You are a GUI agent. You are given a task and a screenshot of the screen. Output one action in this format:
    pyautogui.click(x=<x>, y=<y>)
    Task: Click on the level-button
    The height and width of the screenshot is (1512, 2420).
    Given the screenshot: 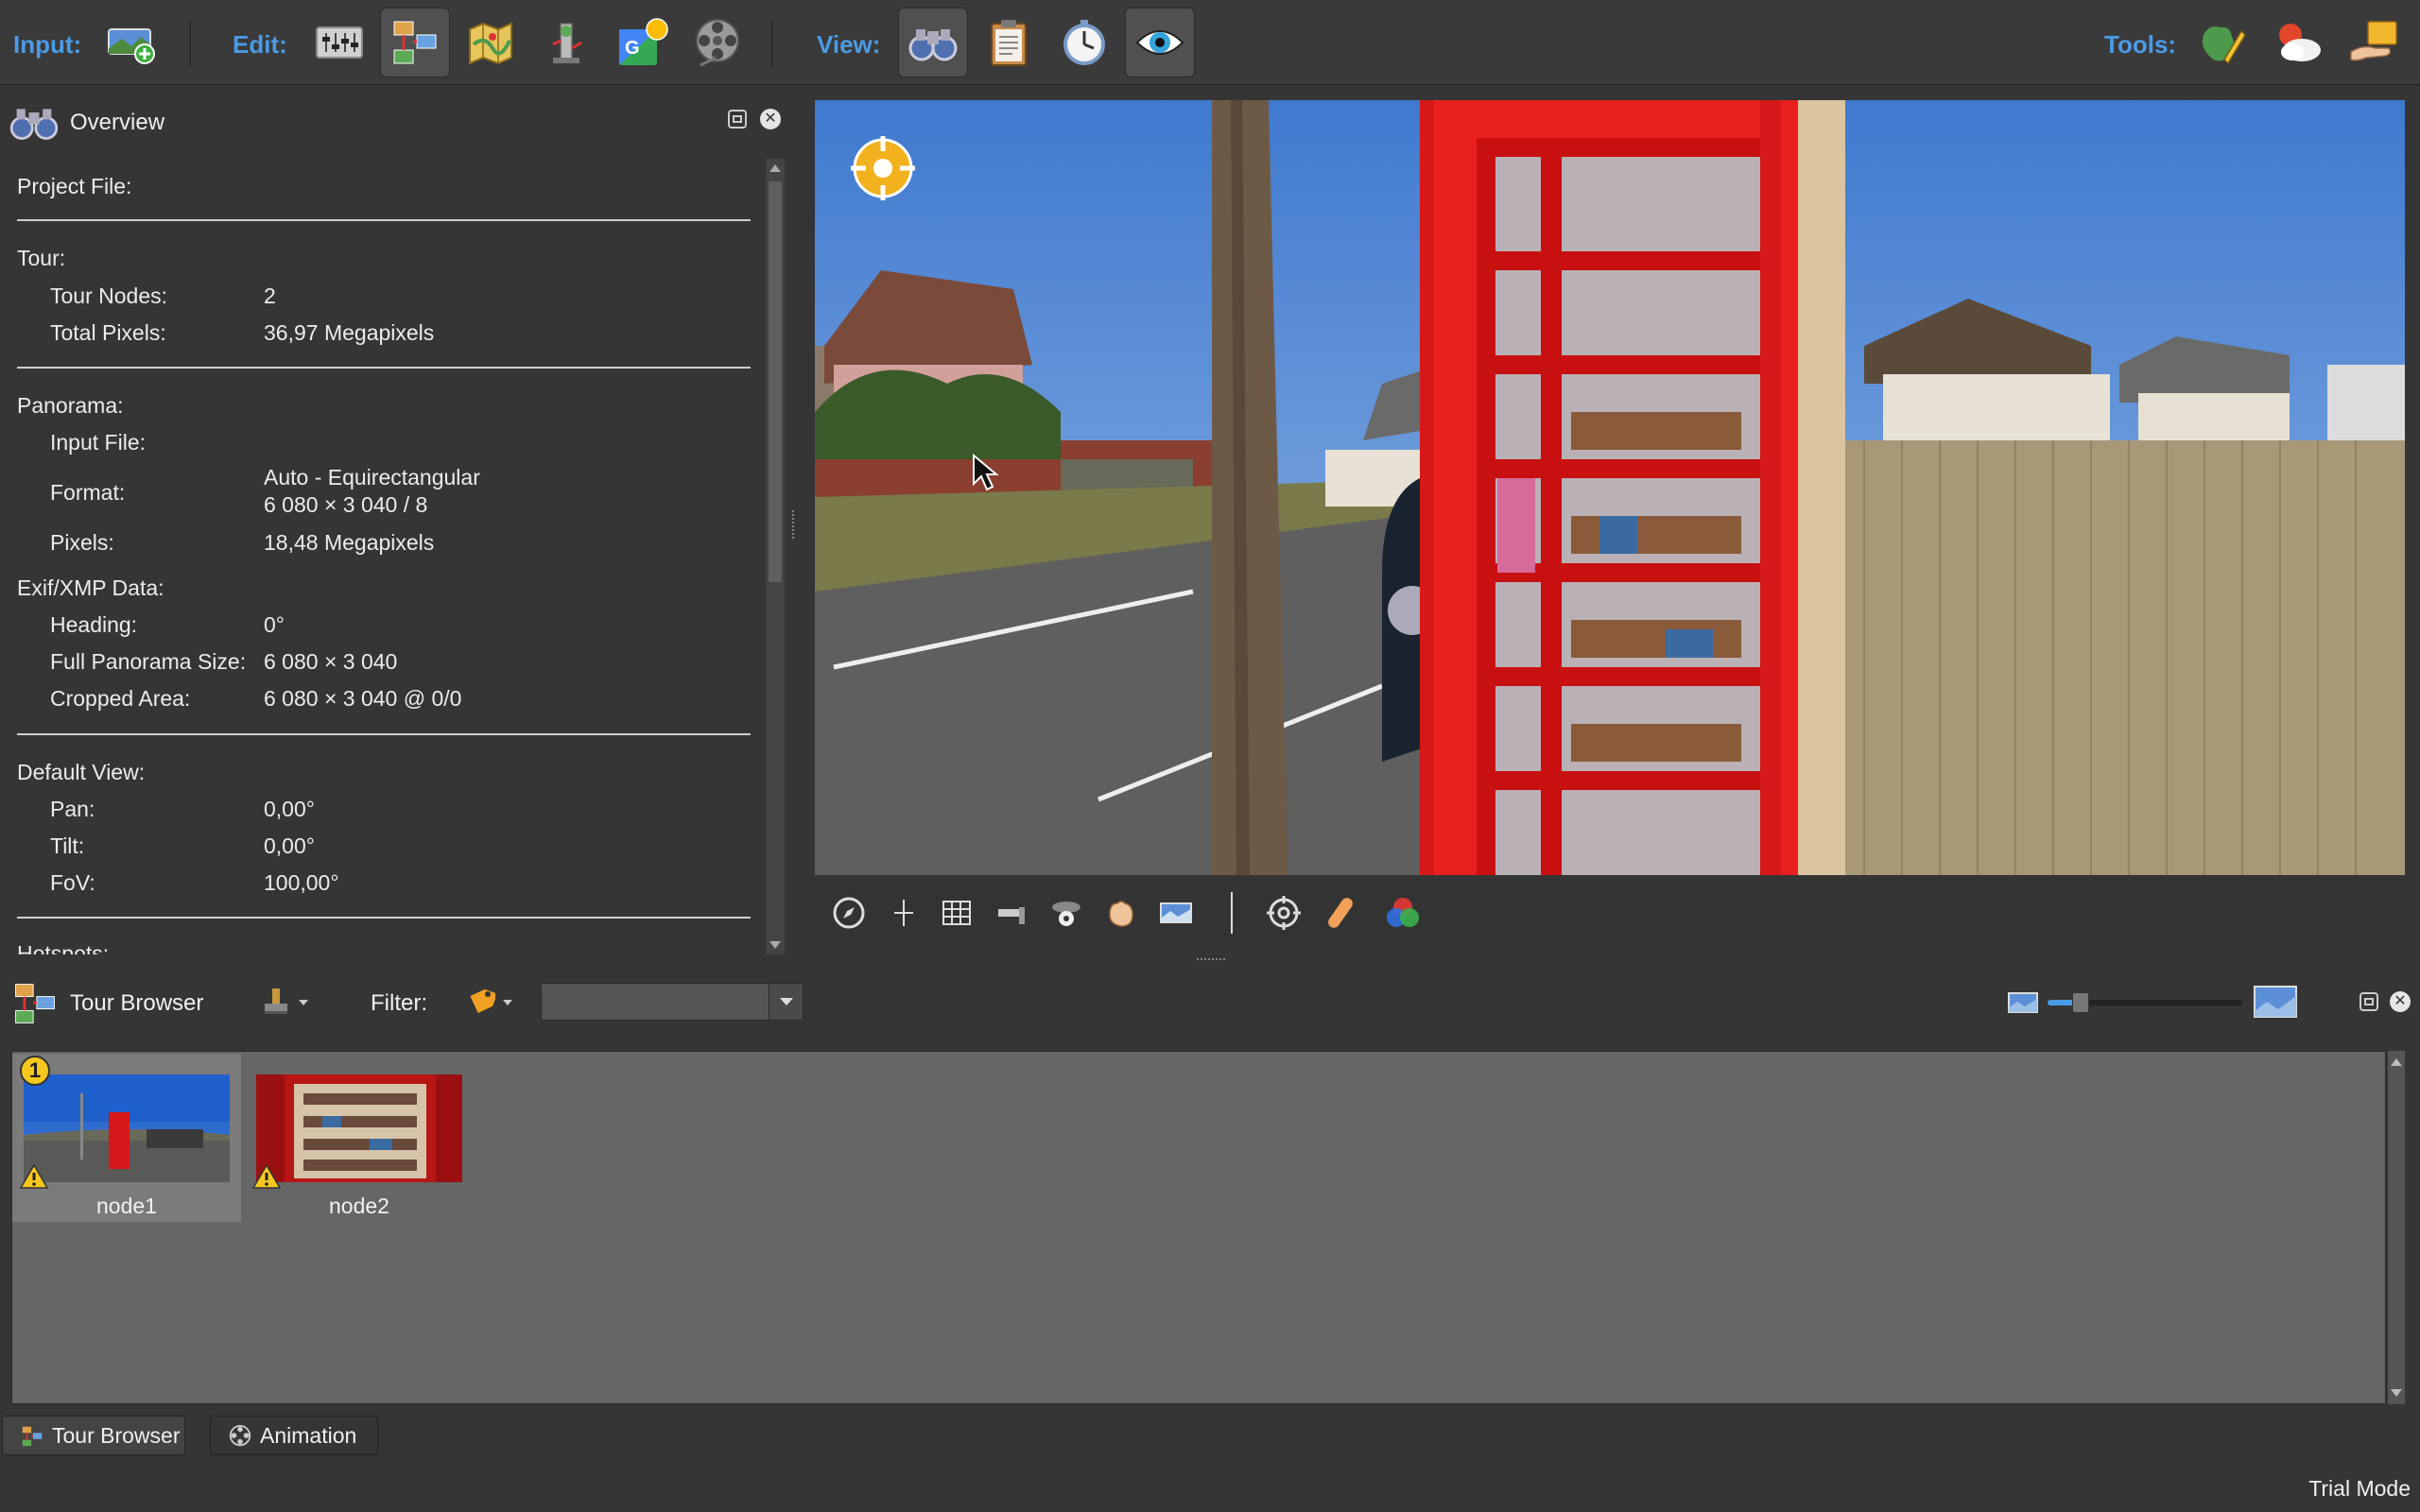 What is the action you would take?
    pyautogui.click(x=1012, y=913)
    